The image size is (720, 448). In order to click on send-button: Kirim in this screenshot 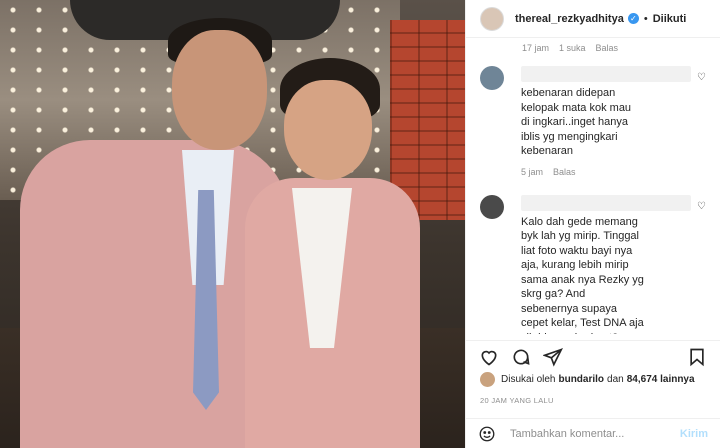, I will do `click(694, 434)`.